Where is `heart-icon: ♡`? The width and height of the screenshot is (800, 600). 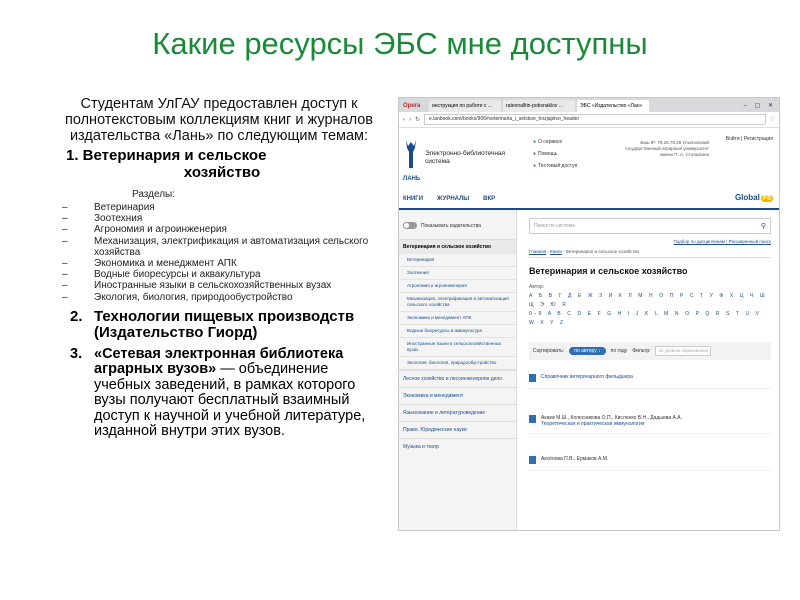
heart-icon: ♡ is located at coordinates (772, 119).